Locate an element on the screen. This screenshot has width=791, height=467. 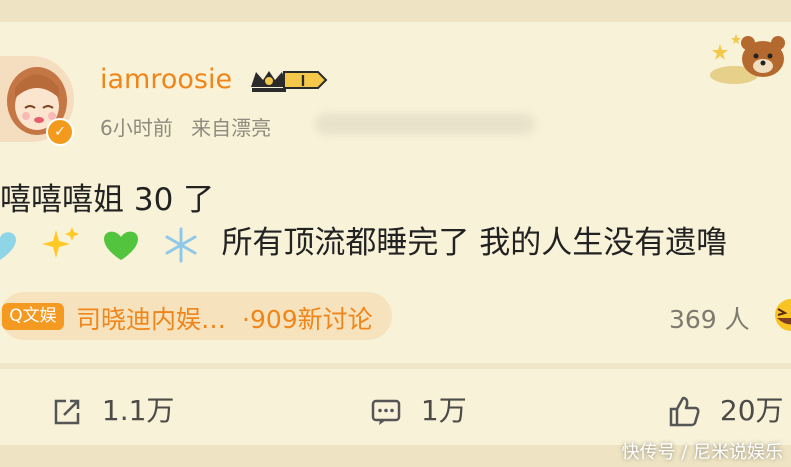
blurred-source is located at coordinates (425, 124).